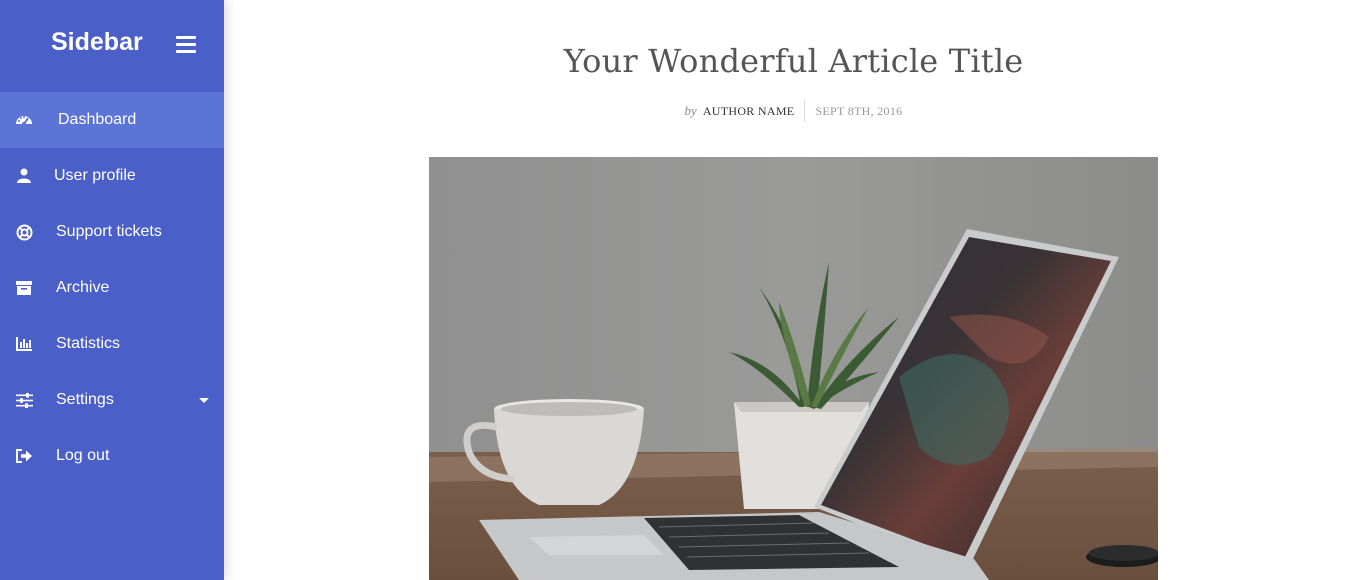 Image resolution: width=1363 pixels, height=580 pixels. I want to click on article-meta: by AUTHOR NAME SEPT 8TH, 2016, so click(793, 111).